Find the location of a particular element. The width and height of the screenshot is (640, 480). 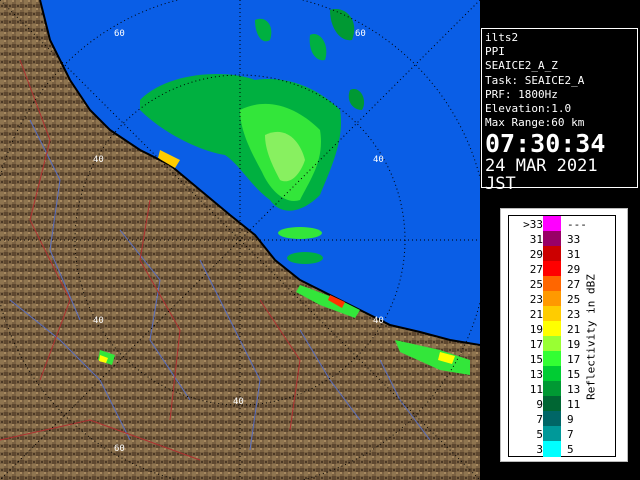

legend-high-value: 27 is located at coordinates (574, 284).